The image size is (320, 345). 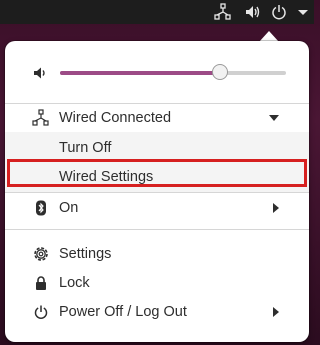 I want to click on power-off-item: Power Off / Log Out, so click(x=157, y=312).